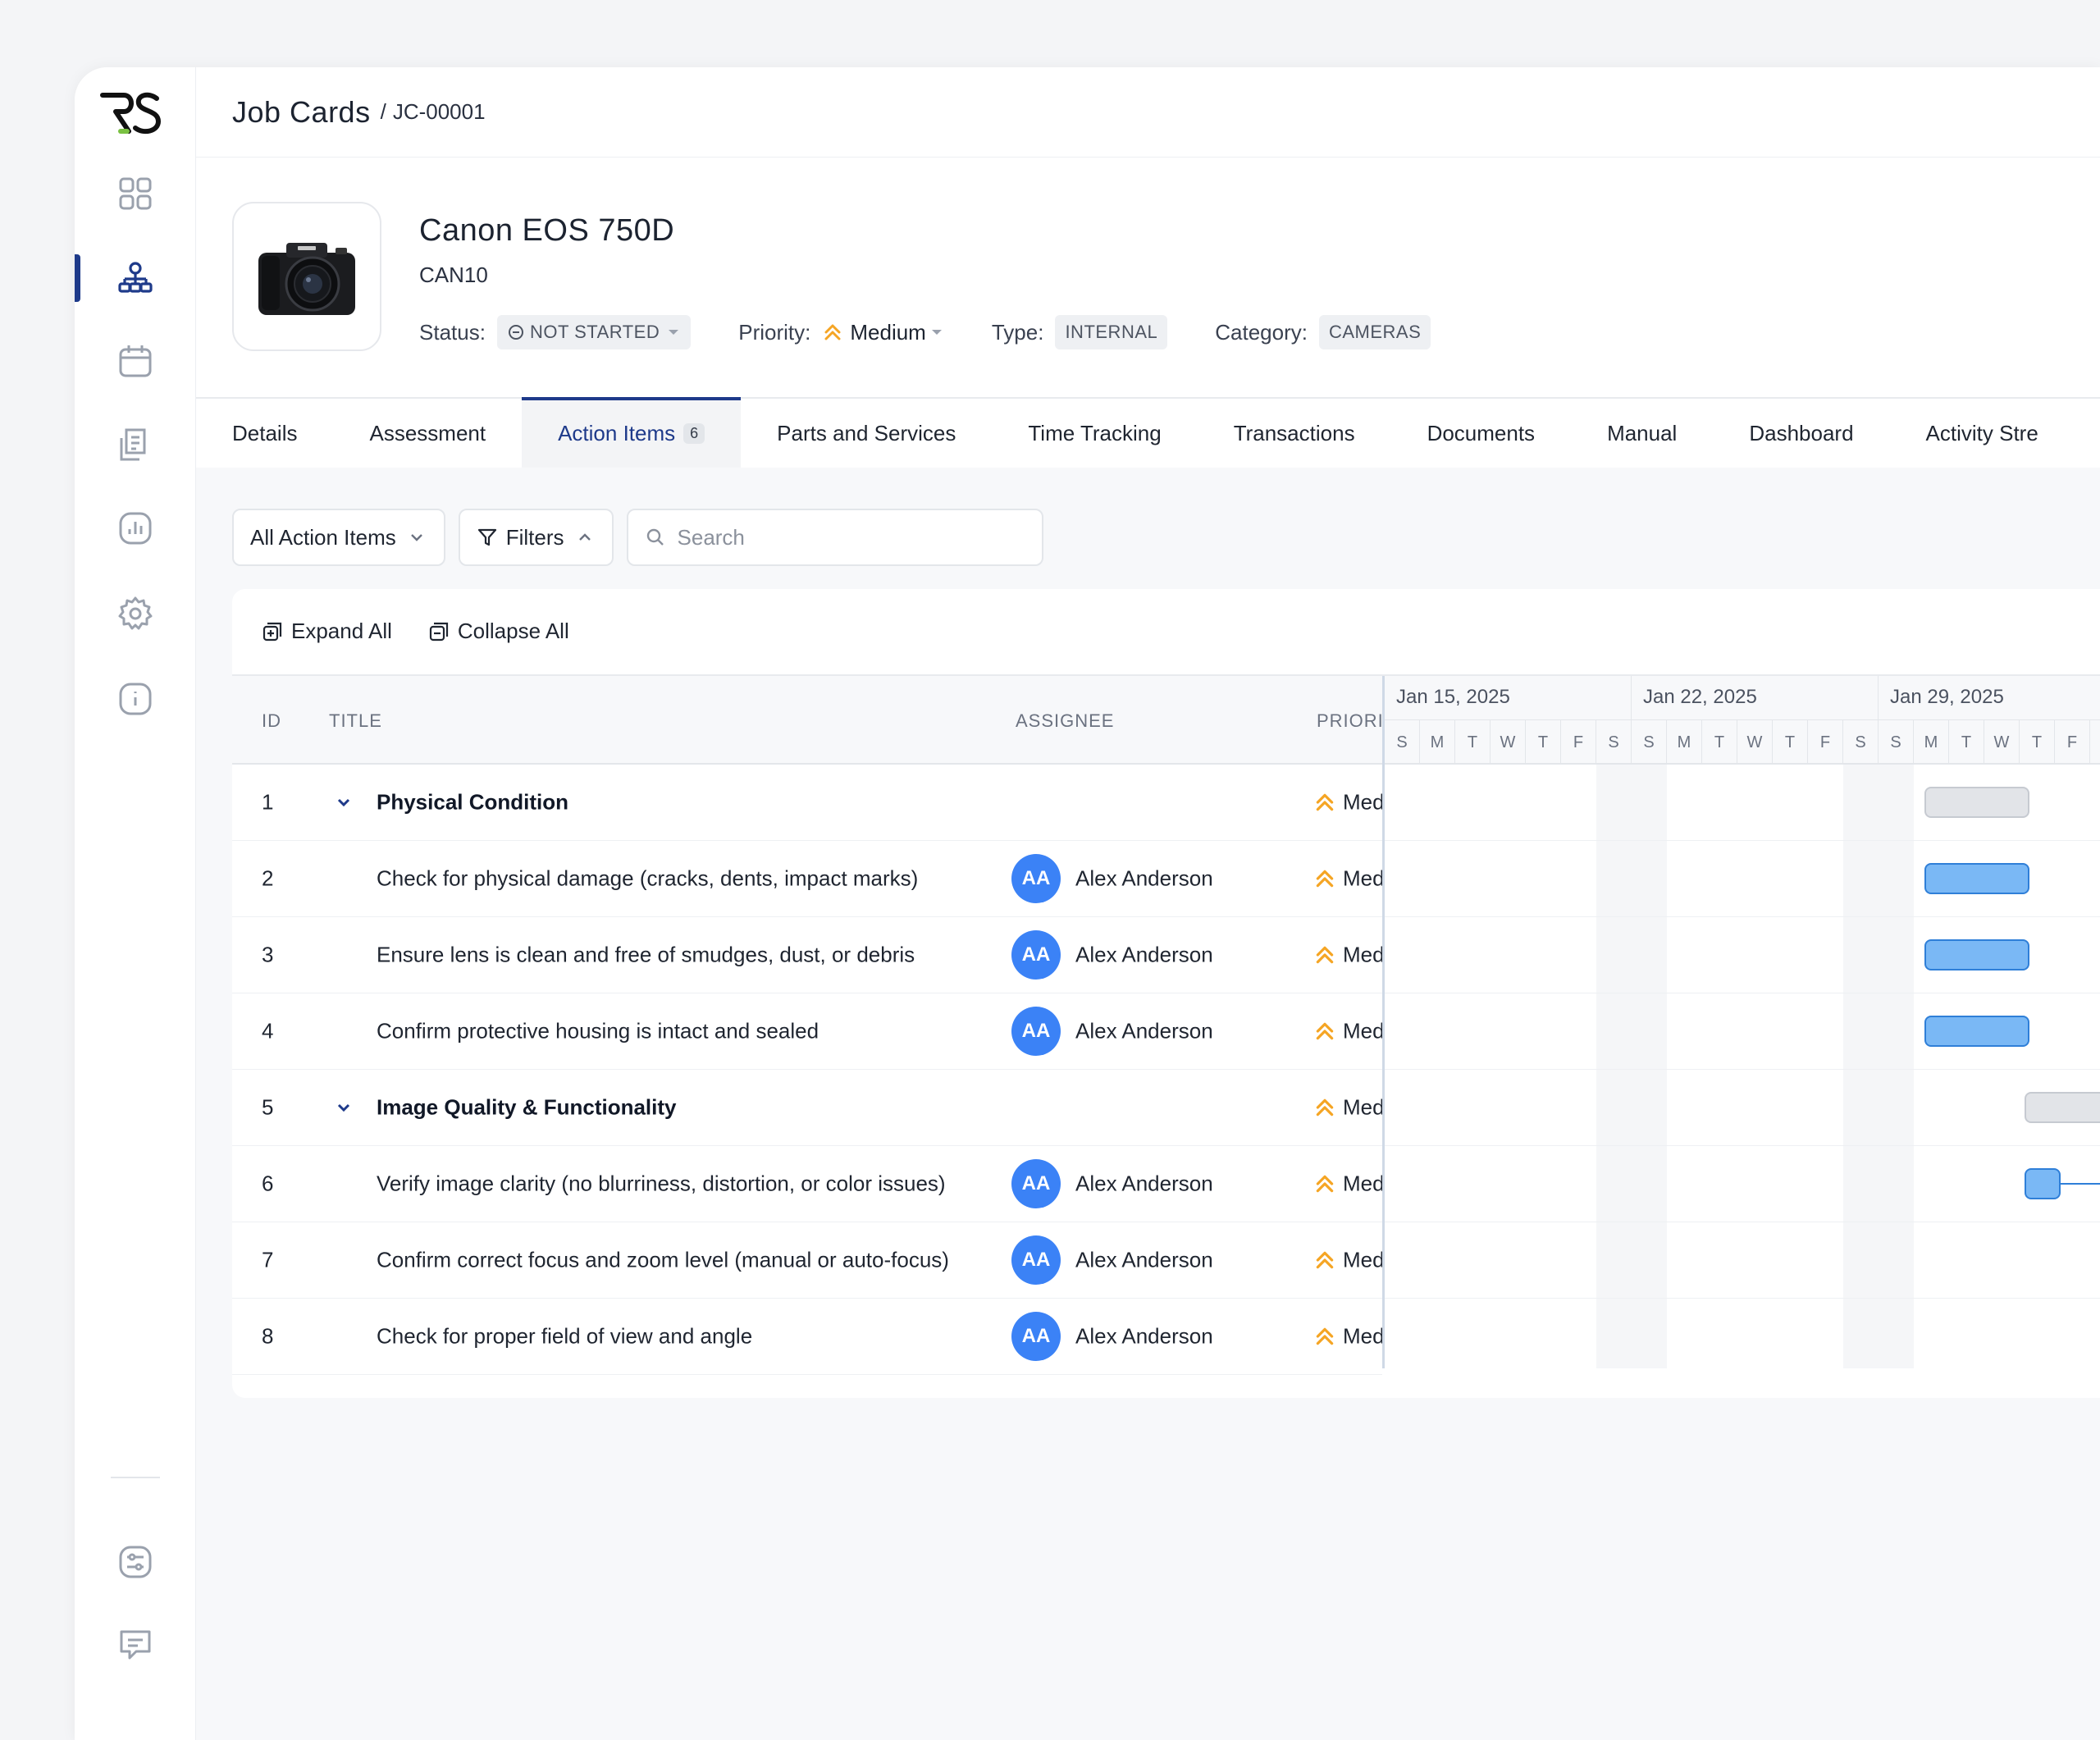 Image resolution: width=2100 pixels, height=1740 pixels. I want to click on tab-assessment: Assessment, so click(428, 434).